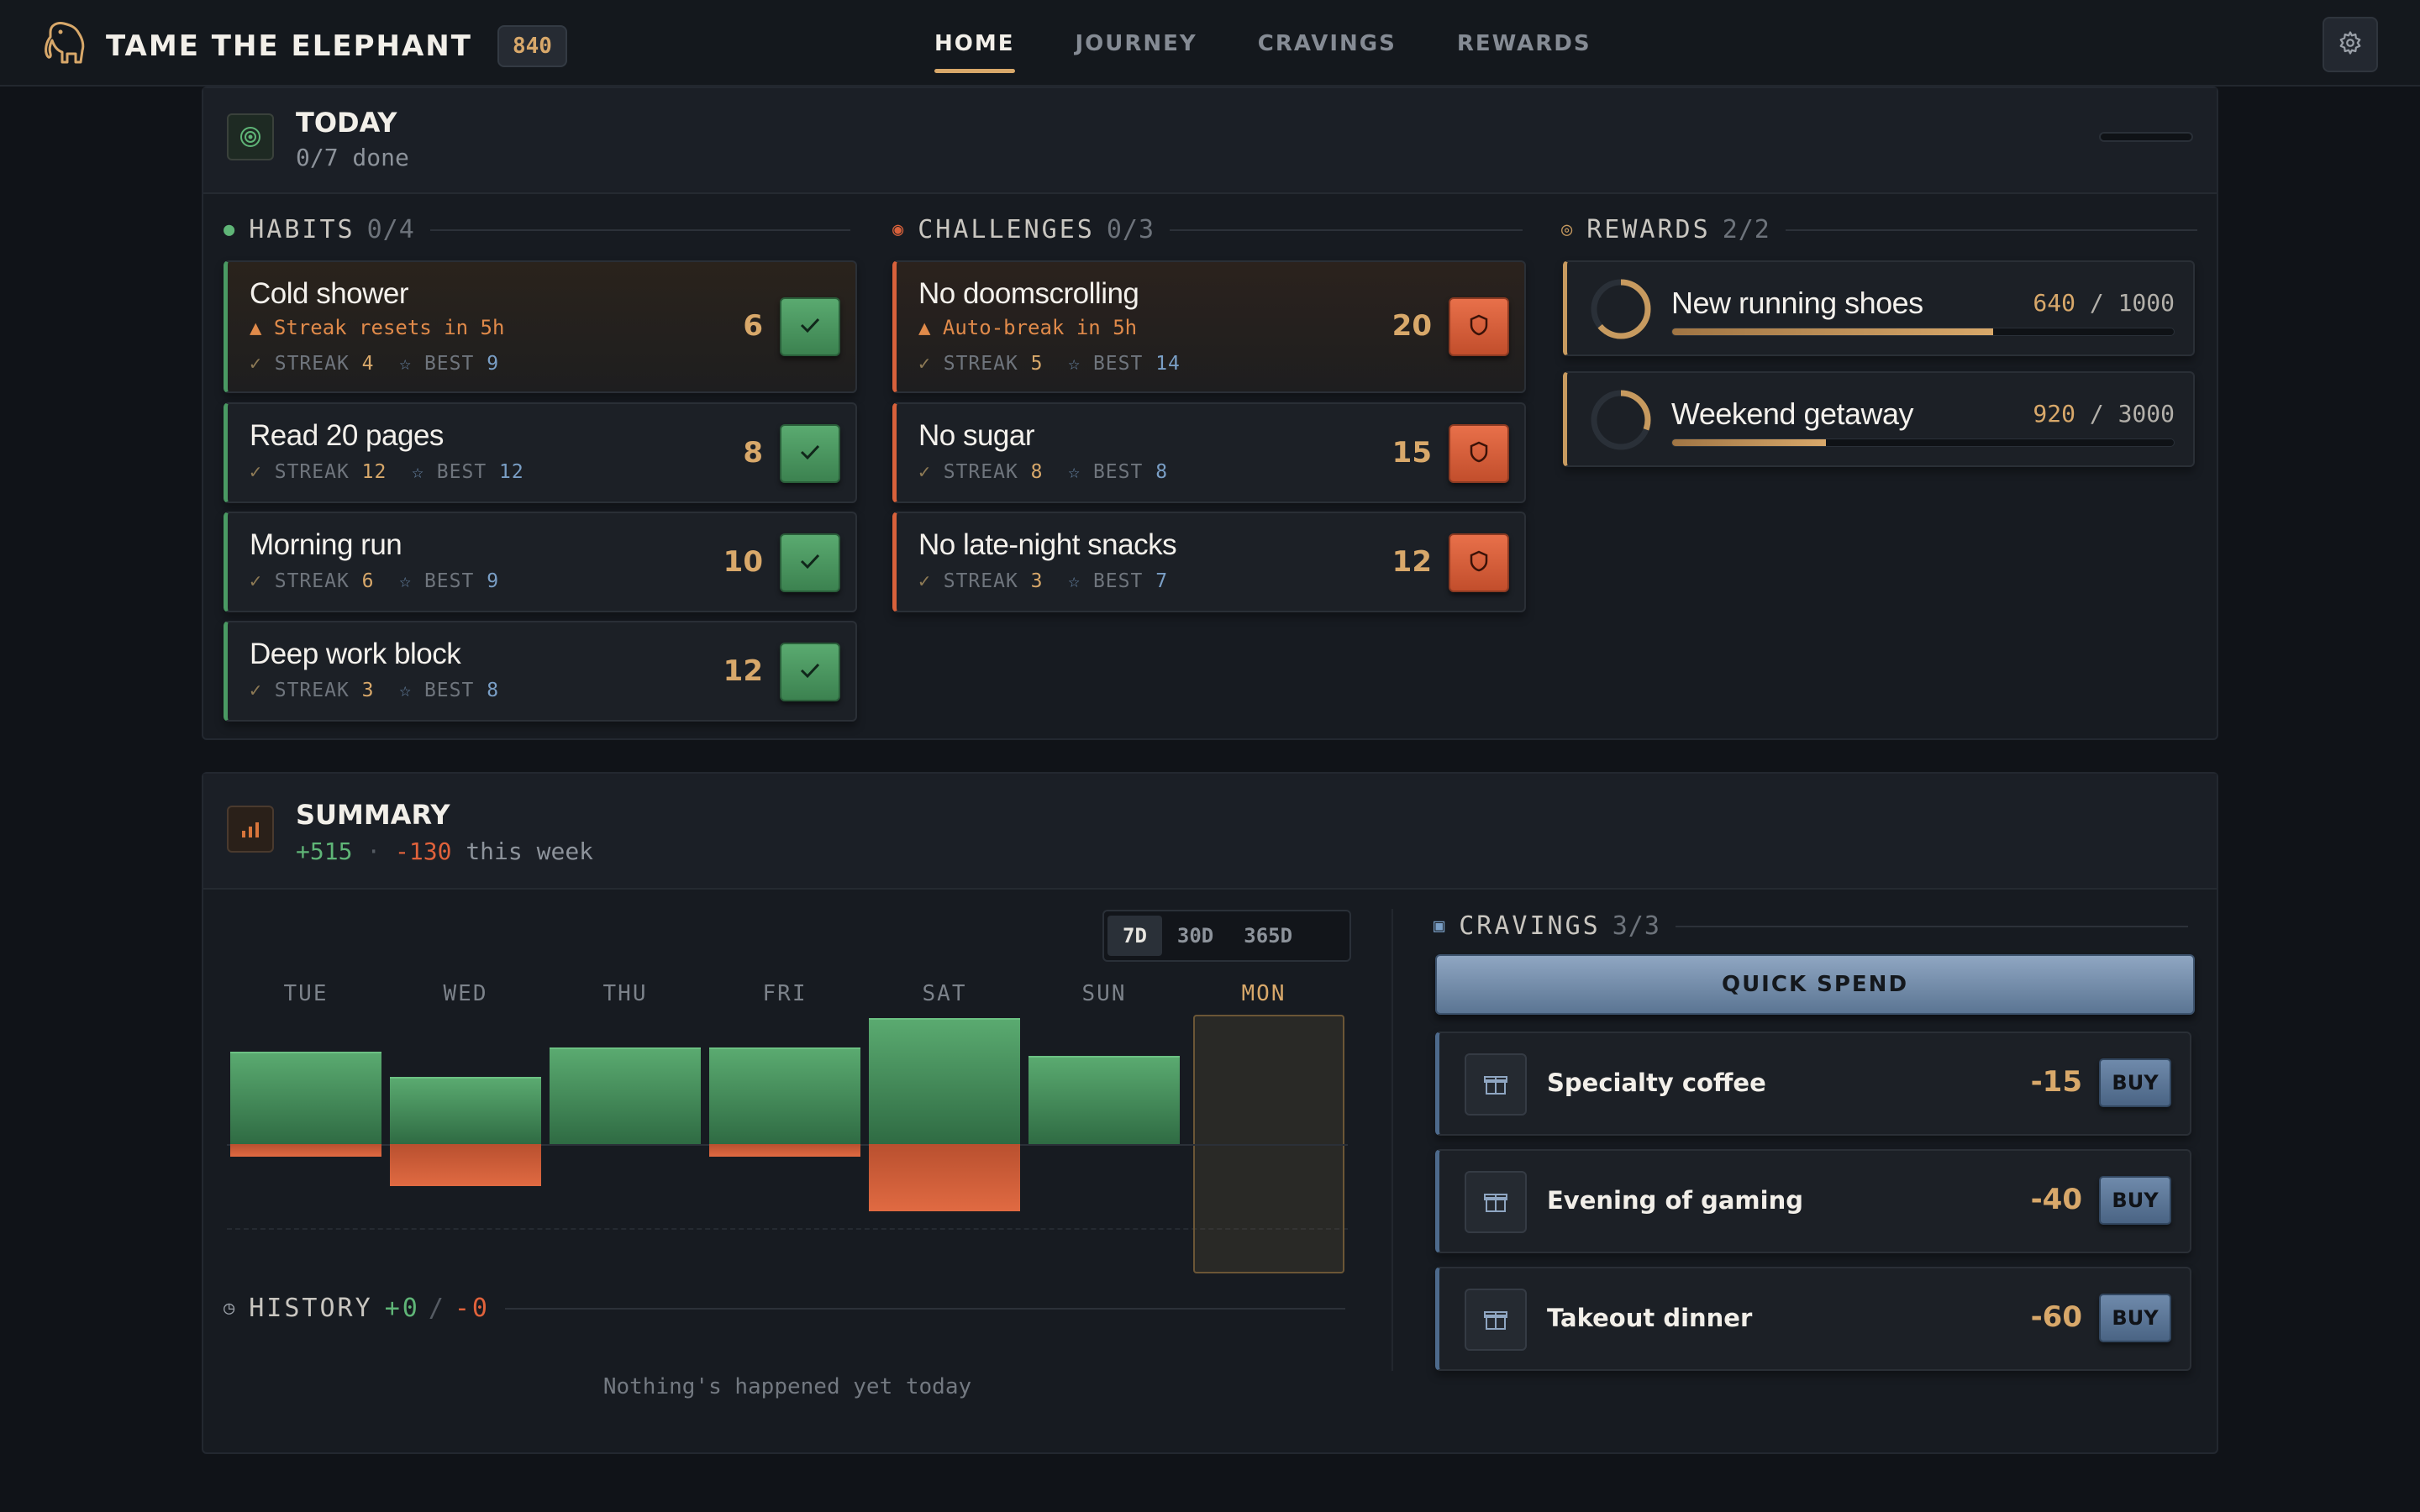  I want to click on tab-cravings: CRAVINGS, so click(1327, 43).